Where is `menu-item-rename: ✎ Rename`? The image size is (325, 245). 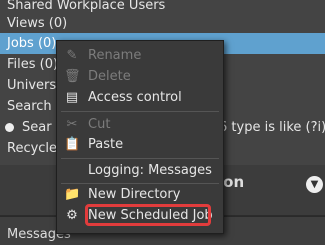 menu-item-rename: ✎ Rename is located at coordinates (140, 56).